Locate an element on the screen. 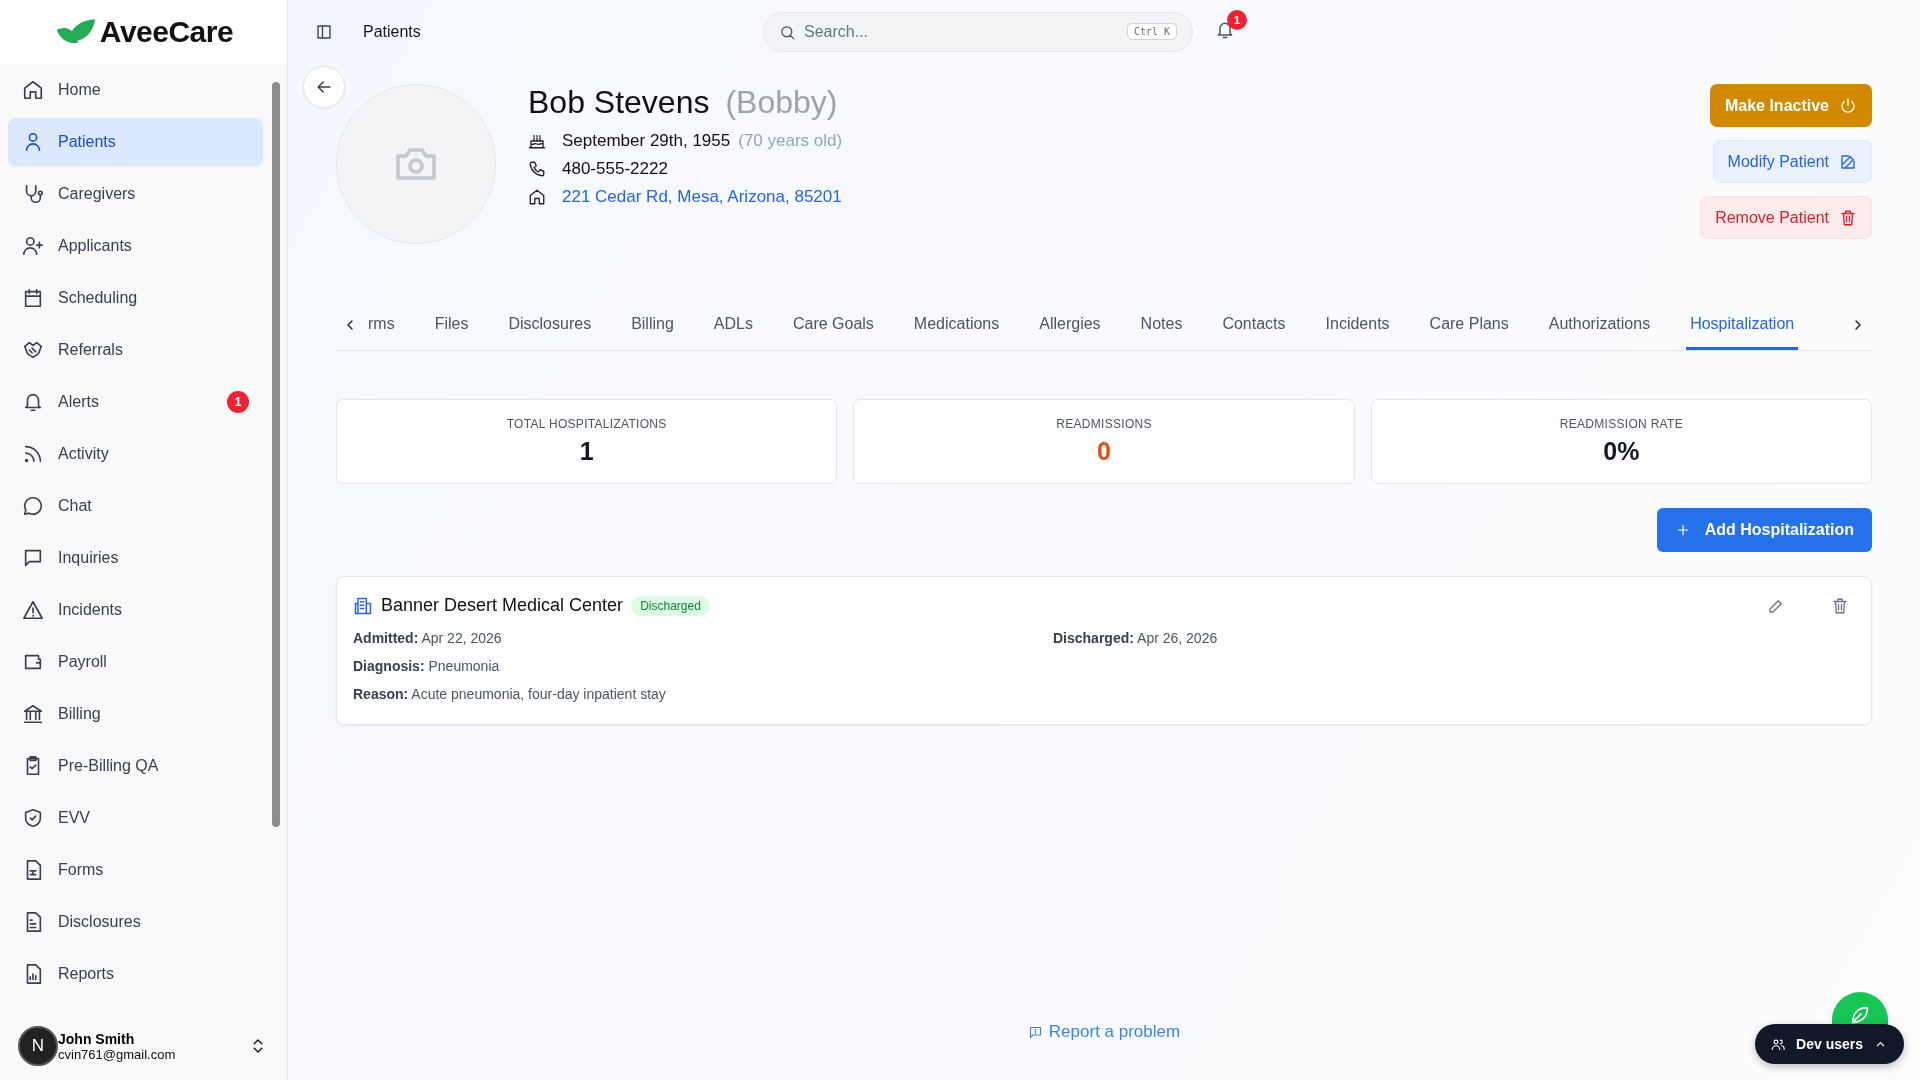  stat-value: 1 is located at coordinates (586, 451).